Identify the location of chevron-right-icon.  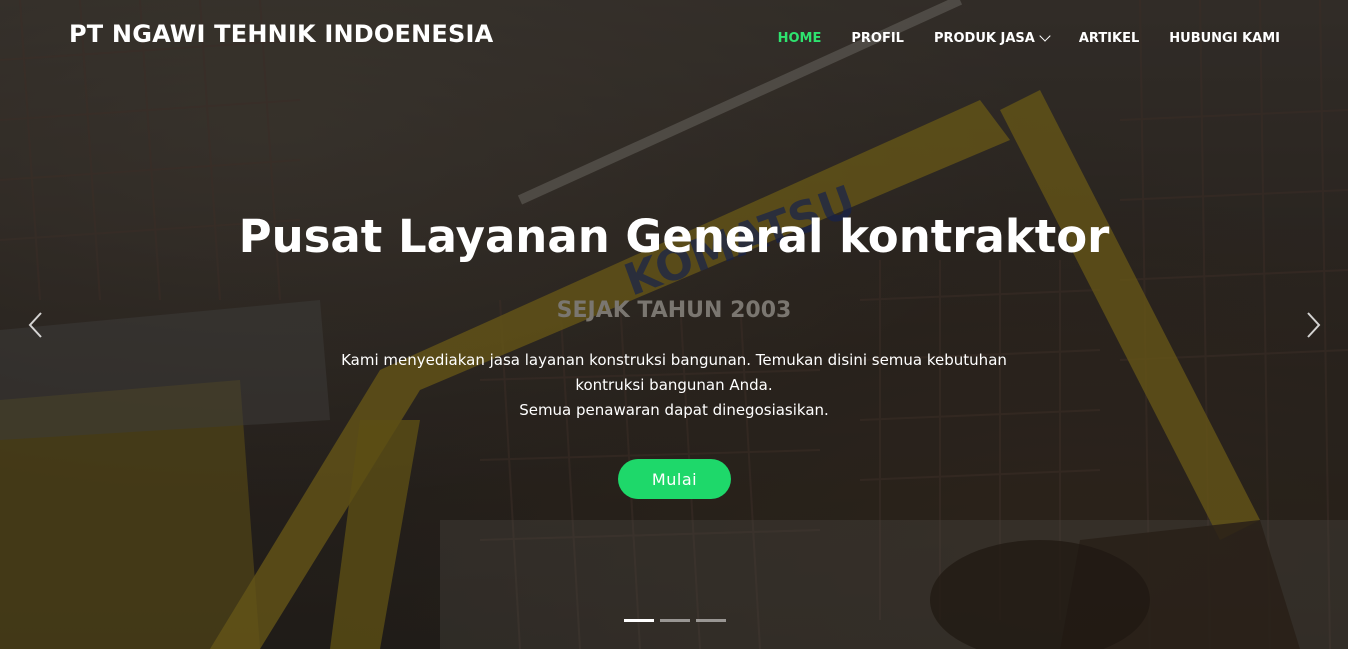
(1314, 325).